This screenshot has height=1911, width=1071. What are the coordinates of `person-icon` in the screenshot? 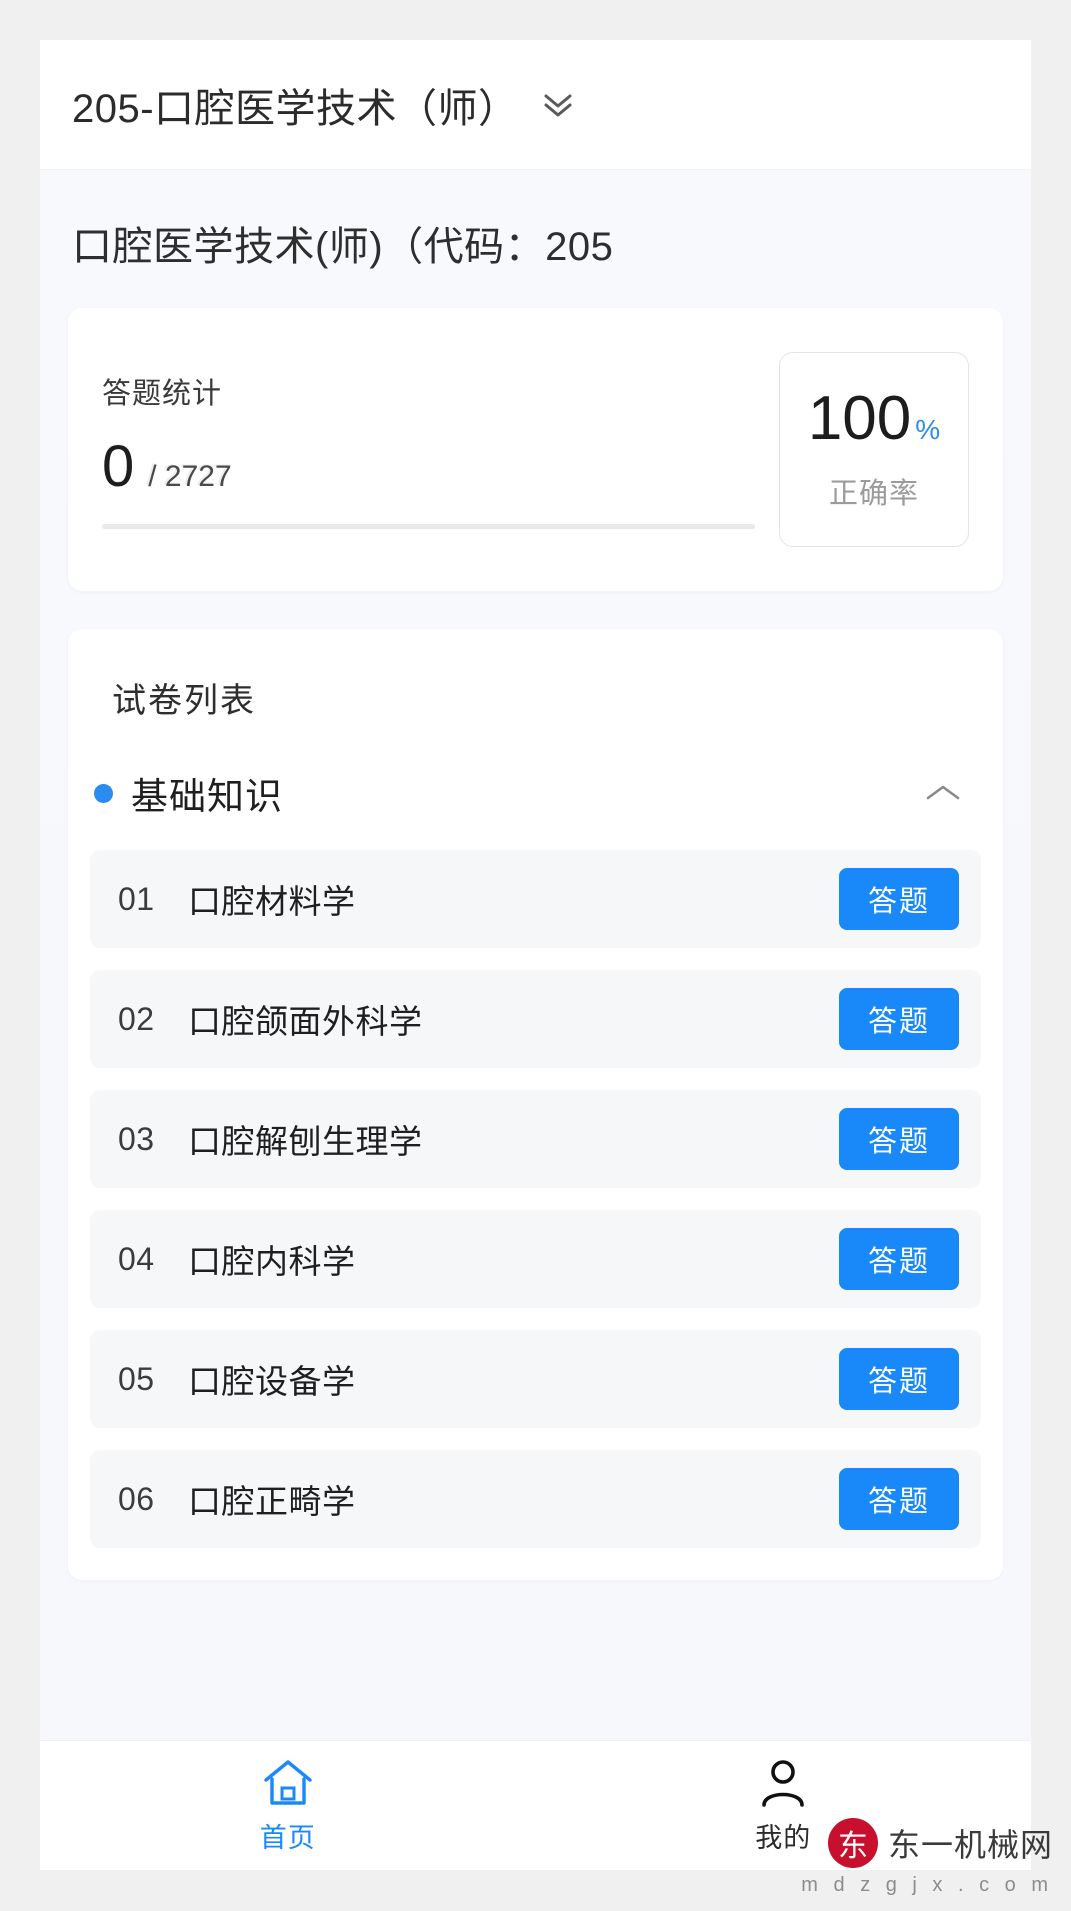 It's located at (783, 1783).